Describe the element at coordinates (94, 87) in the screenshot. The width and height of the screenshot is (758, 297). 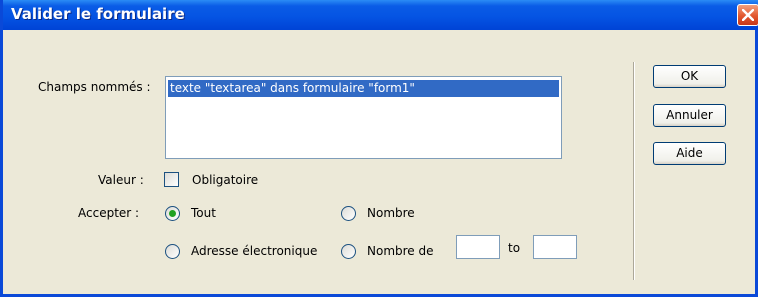
I see `named-fields-label: Champs nommés :` at that location.